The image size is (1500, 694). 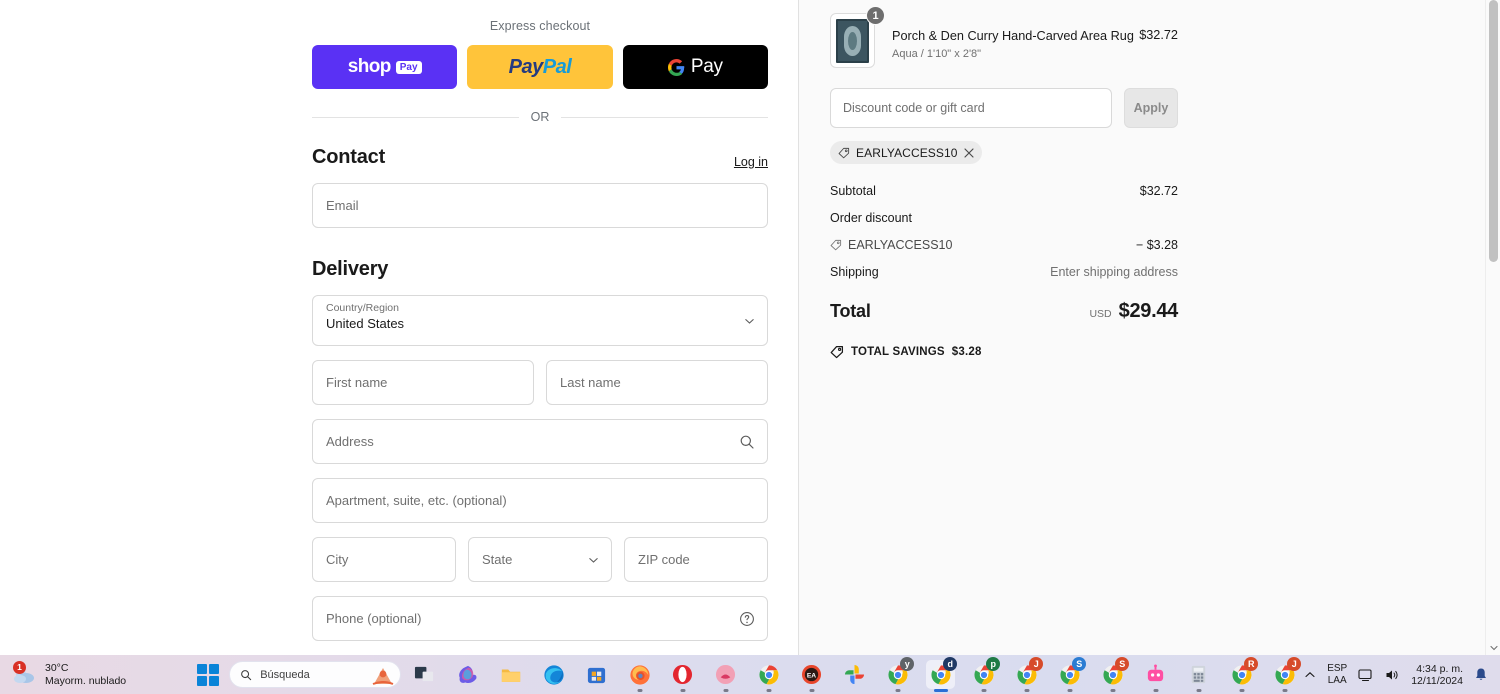 I want to click on contact-header: Contact Log in, so click(x=540, y=157).